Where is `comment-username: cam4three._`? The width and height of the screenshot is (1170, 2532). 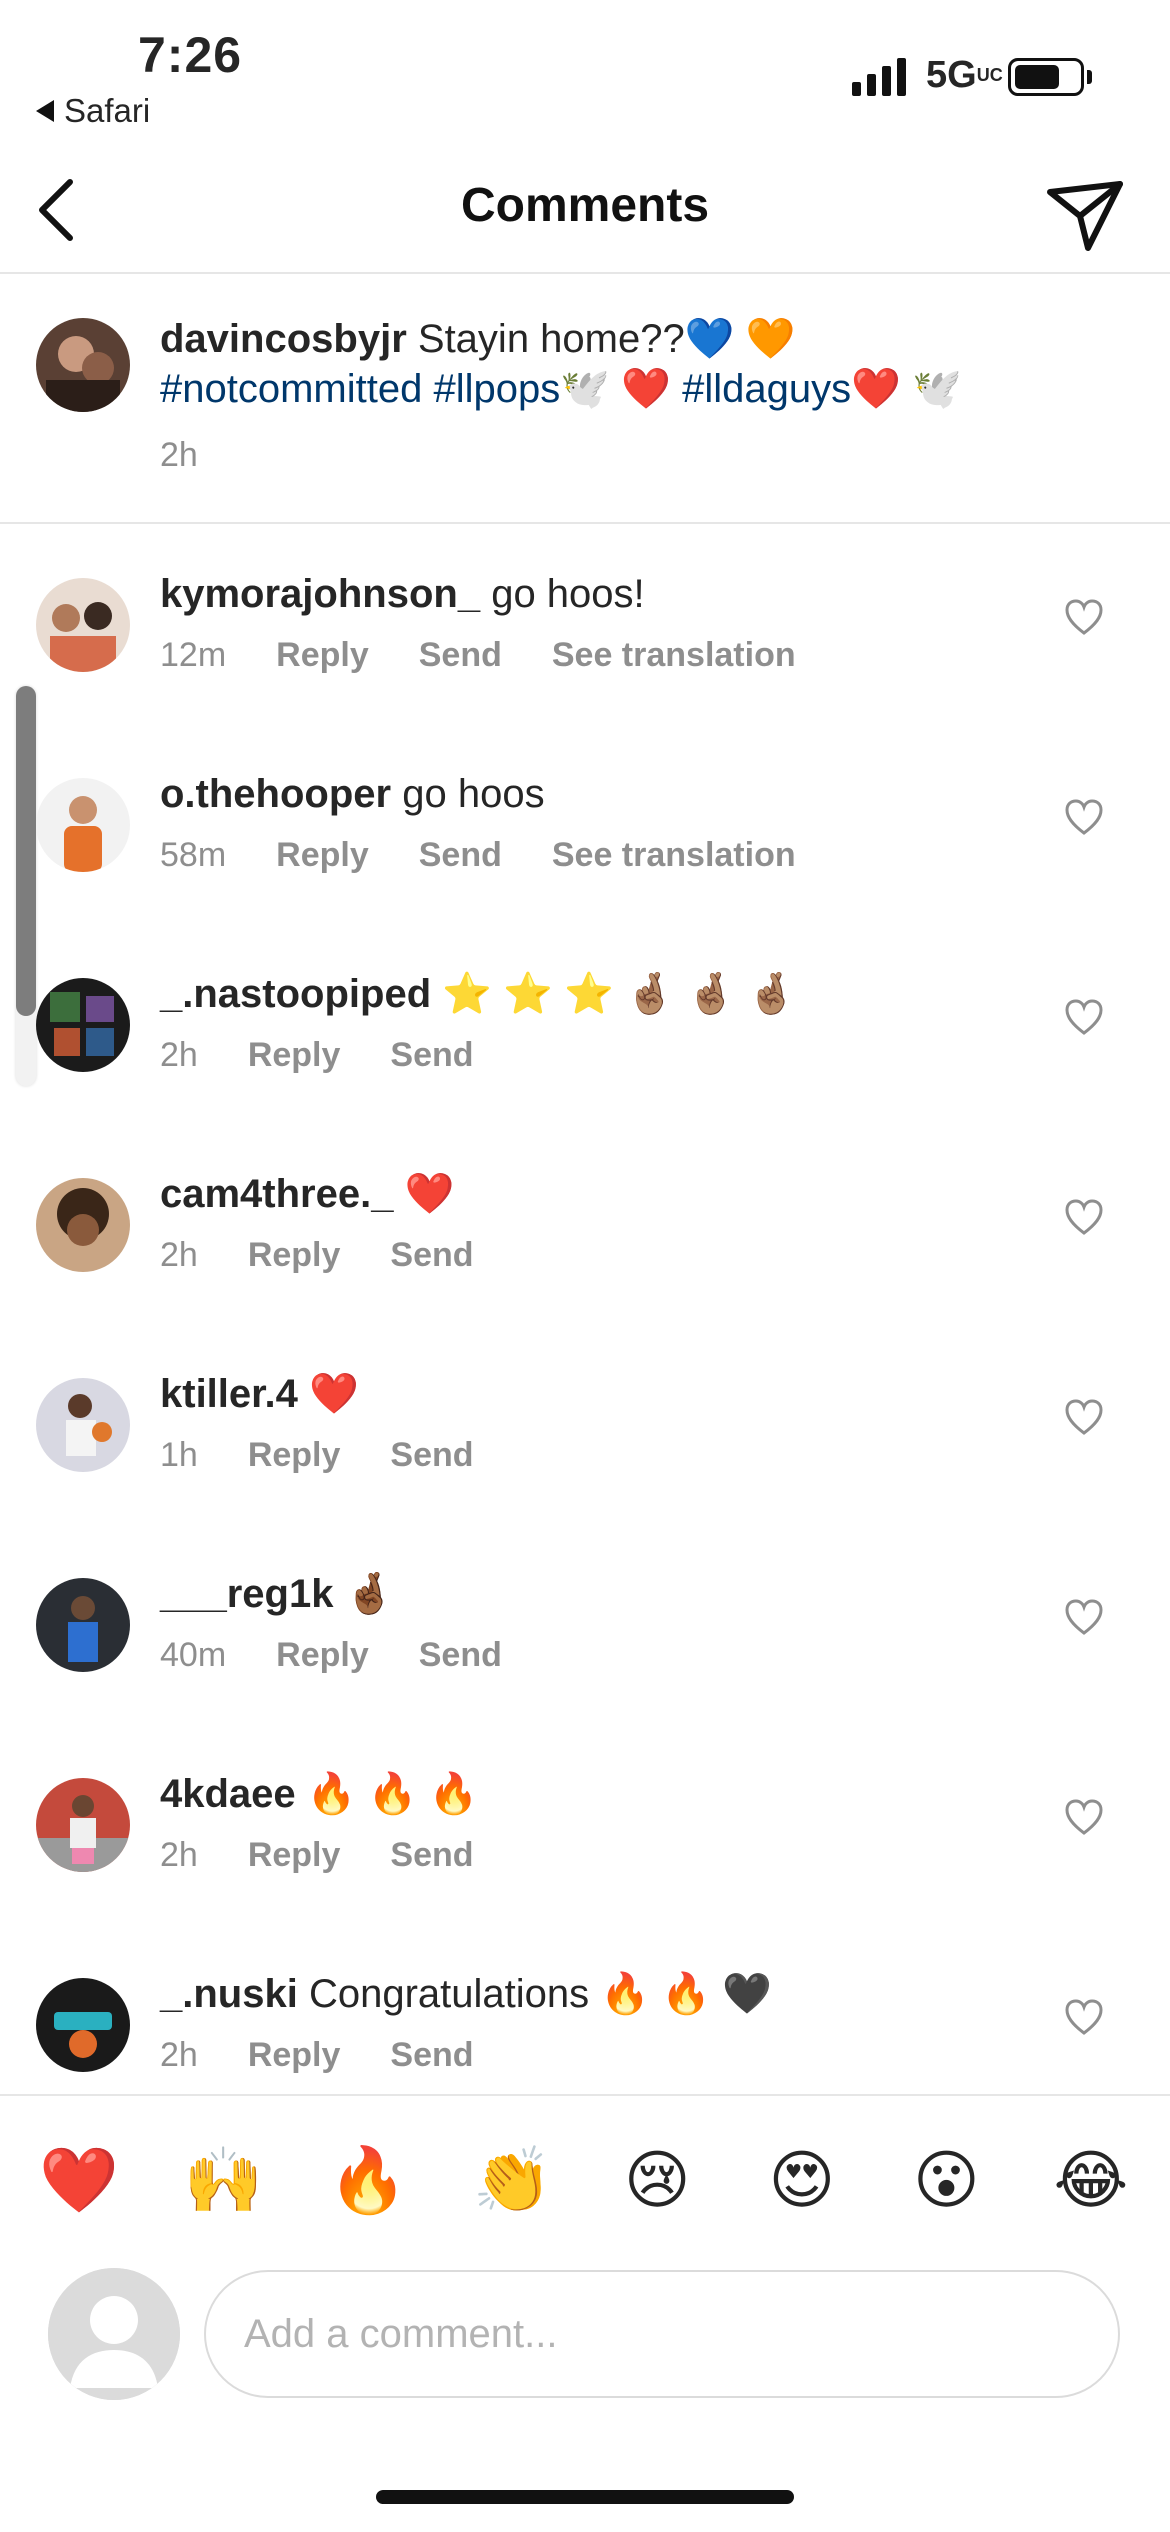
comment-username: cam4three._ is located at coordinates (276, 1194).